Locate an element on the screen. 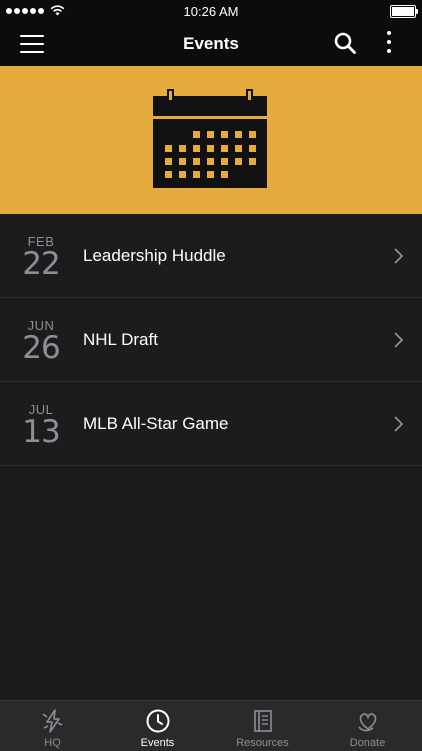 This screenshot has height=751, width=422. status-time: 10:26 AM is located at coordinates (211, 11).